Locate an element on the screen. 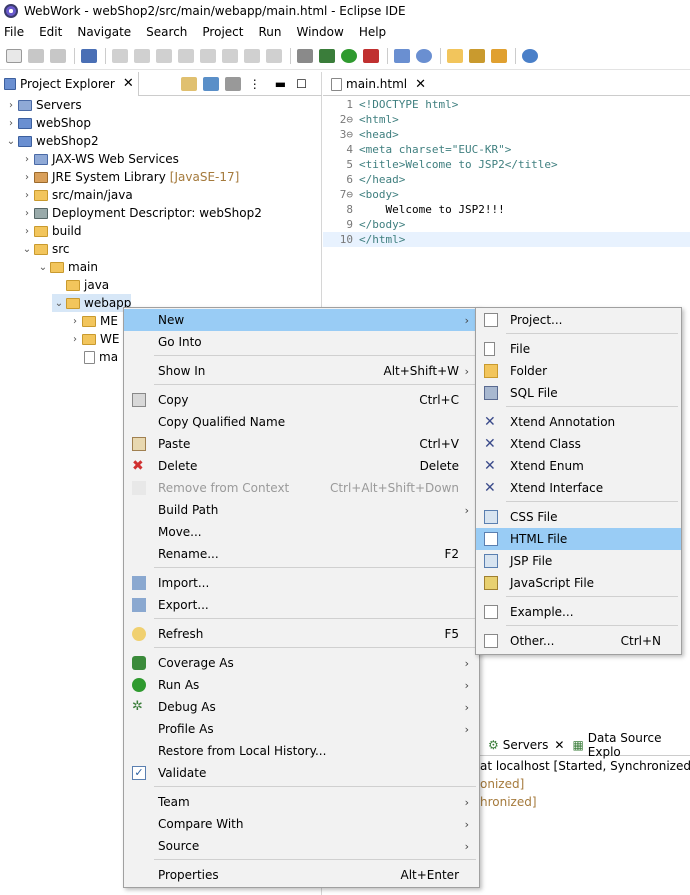  step-into-icon is located at coordinates (230, 55).